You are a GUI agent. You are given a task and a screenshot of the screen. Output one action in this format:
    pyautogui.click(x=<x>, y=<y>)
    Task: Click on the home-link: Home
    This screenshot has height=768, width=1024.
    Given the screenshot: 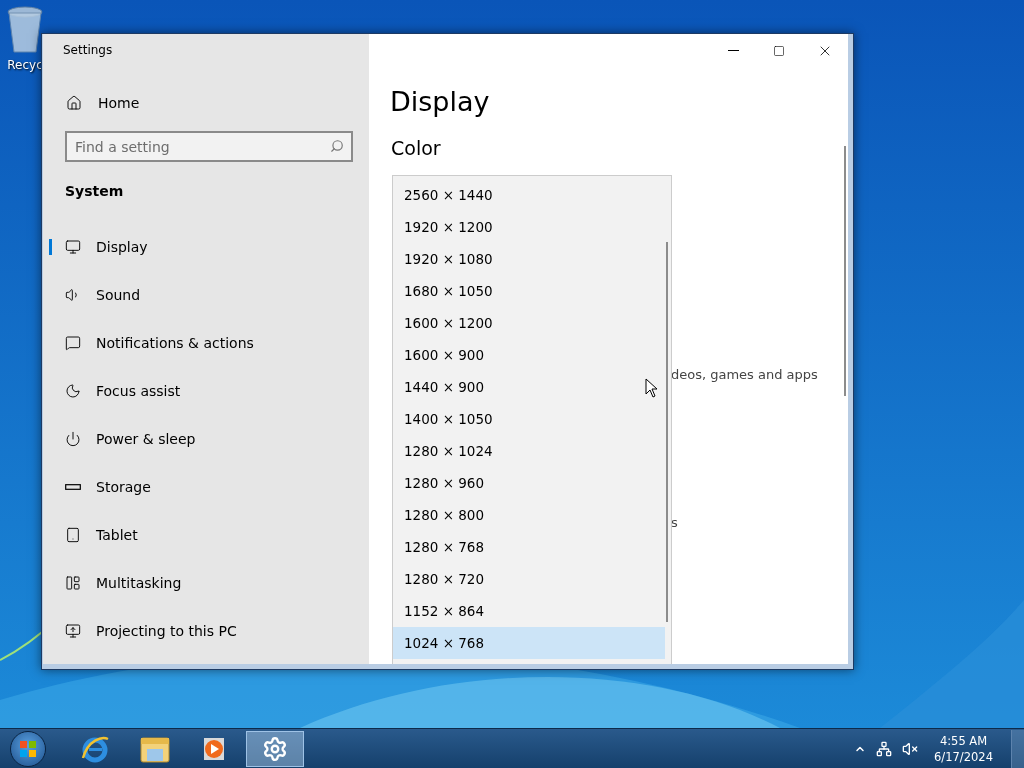 What is the action you would take?
    pyautogui.click(x=217, y=103)
    